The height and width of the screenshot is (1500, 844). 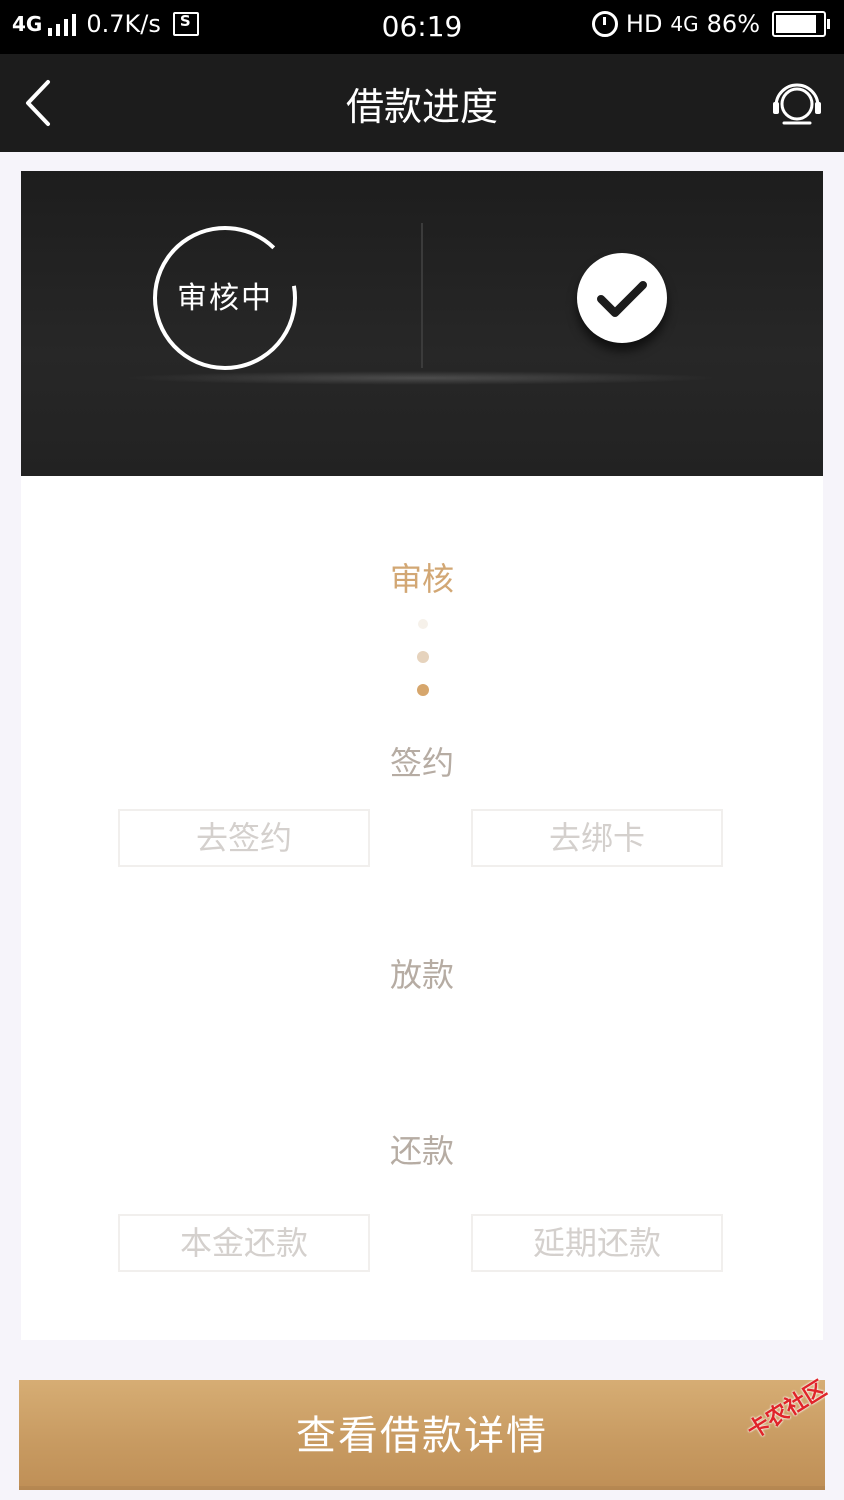 I want to click on step-repay: 还款, so click(x=421, y=1151).